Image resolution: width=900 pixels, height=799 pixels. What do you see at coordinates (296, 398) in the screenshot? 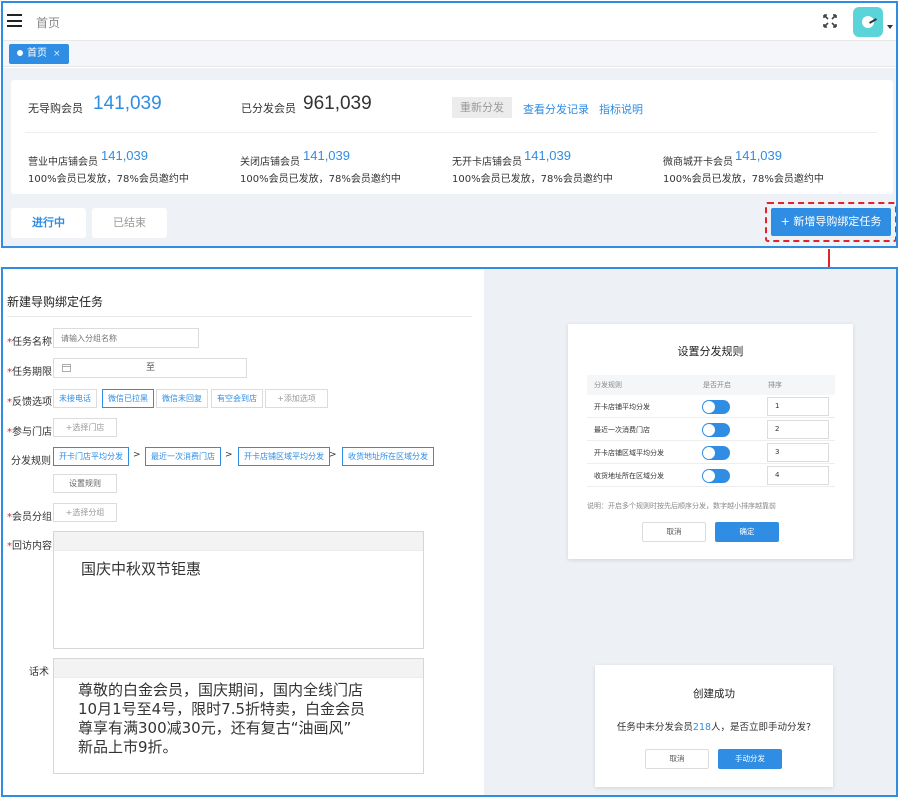
I see `add-option-button: +添加选项` at bounding box center [296, 398].